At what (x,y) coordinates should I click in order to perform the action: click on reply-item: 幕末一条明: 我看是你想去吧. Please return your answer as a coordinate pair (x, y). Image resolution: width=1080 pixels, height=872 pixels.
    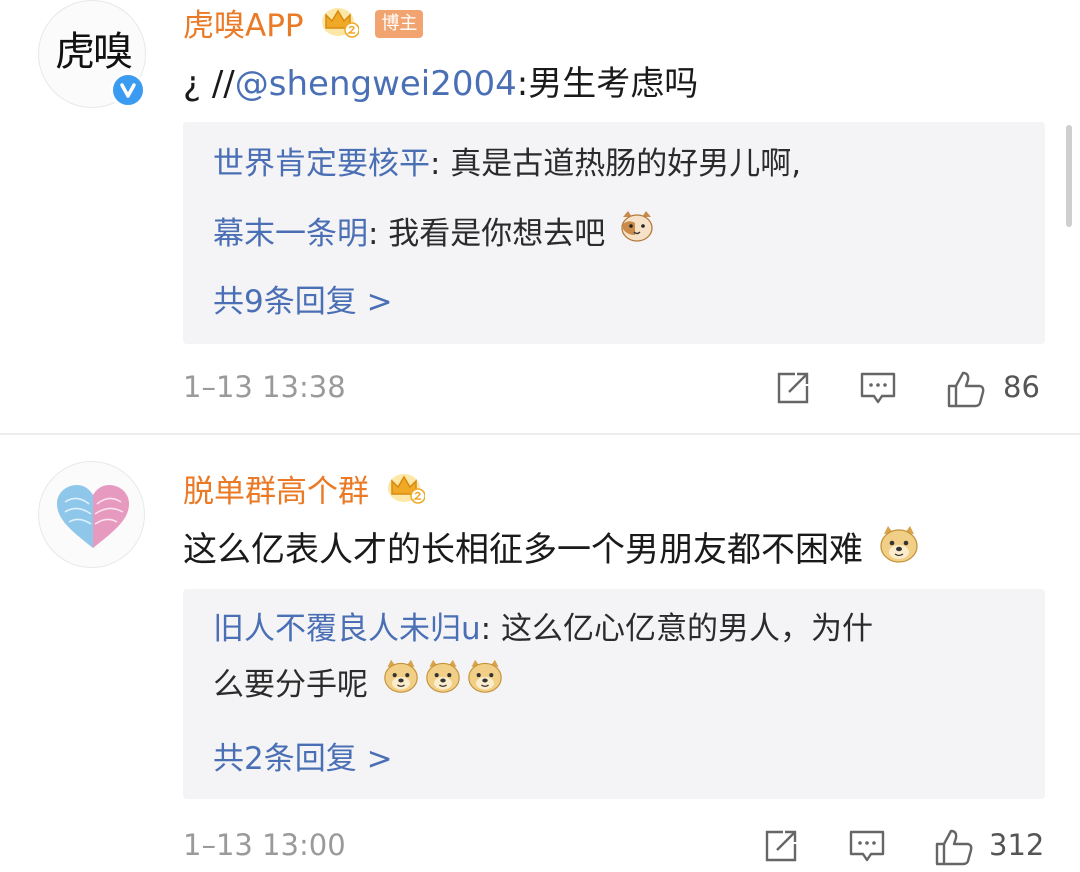
    Looking at the image, I should click on (434, 235).